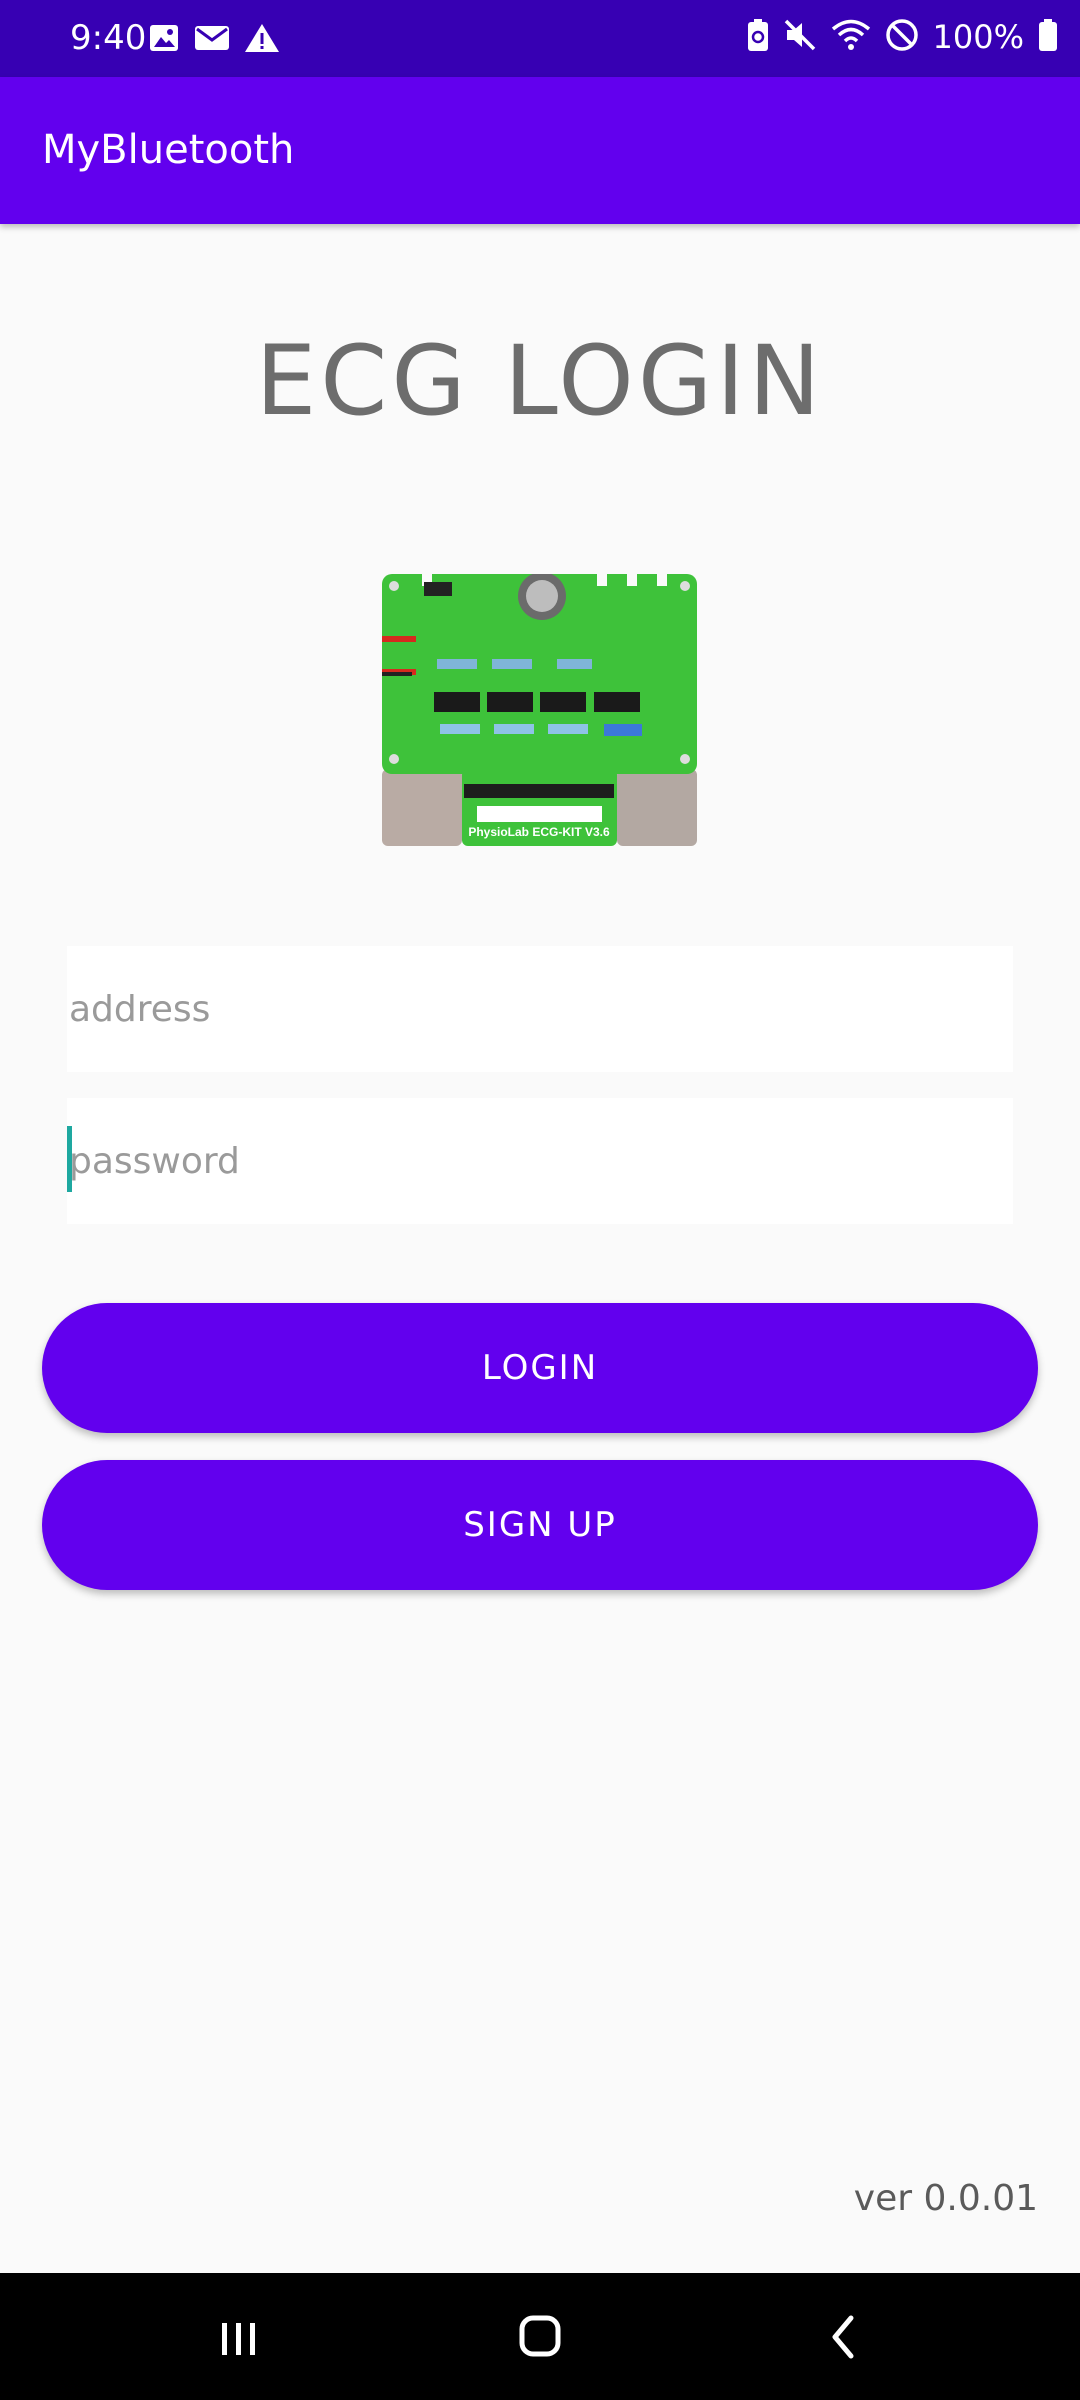 The height and width of the screenshot is (2400, 1080). What do you see at coordinates (1048, 37) in the screenshot?
I see `battery-icon` at bounding box center [1048, 37].